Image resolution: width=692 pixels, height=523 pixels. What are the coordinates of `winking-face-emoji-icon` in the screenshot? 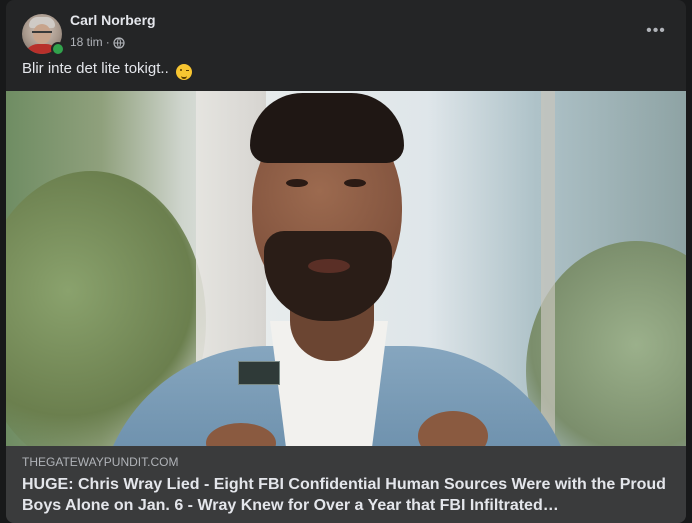 It's located at (183, 71).